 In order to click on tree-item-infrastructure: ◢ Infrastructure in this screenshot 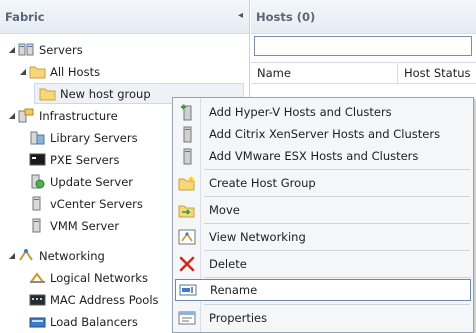, I will do `click(62, 115)`.